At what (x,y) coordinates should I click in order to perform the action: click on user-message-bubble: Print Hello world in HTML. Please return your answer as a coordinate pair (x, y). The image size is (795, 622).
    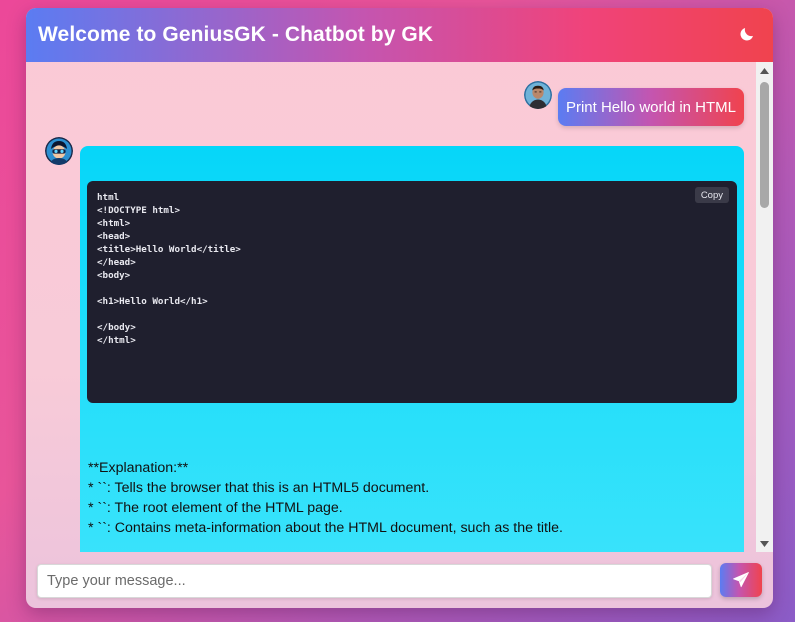
    Looking at the image, I should click on (650, 107).